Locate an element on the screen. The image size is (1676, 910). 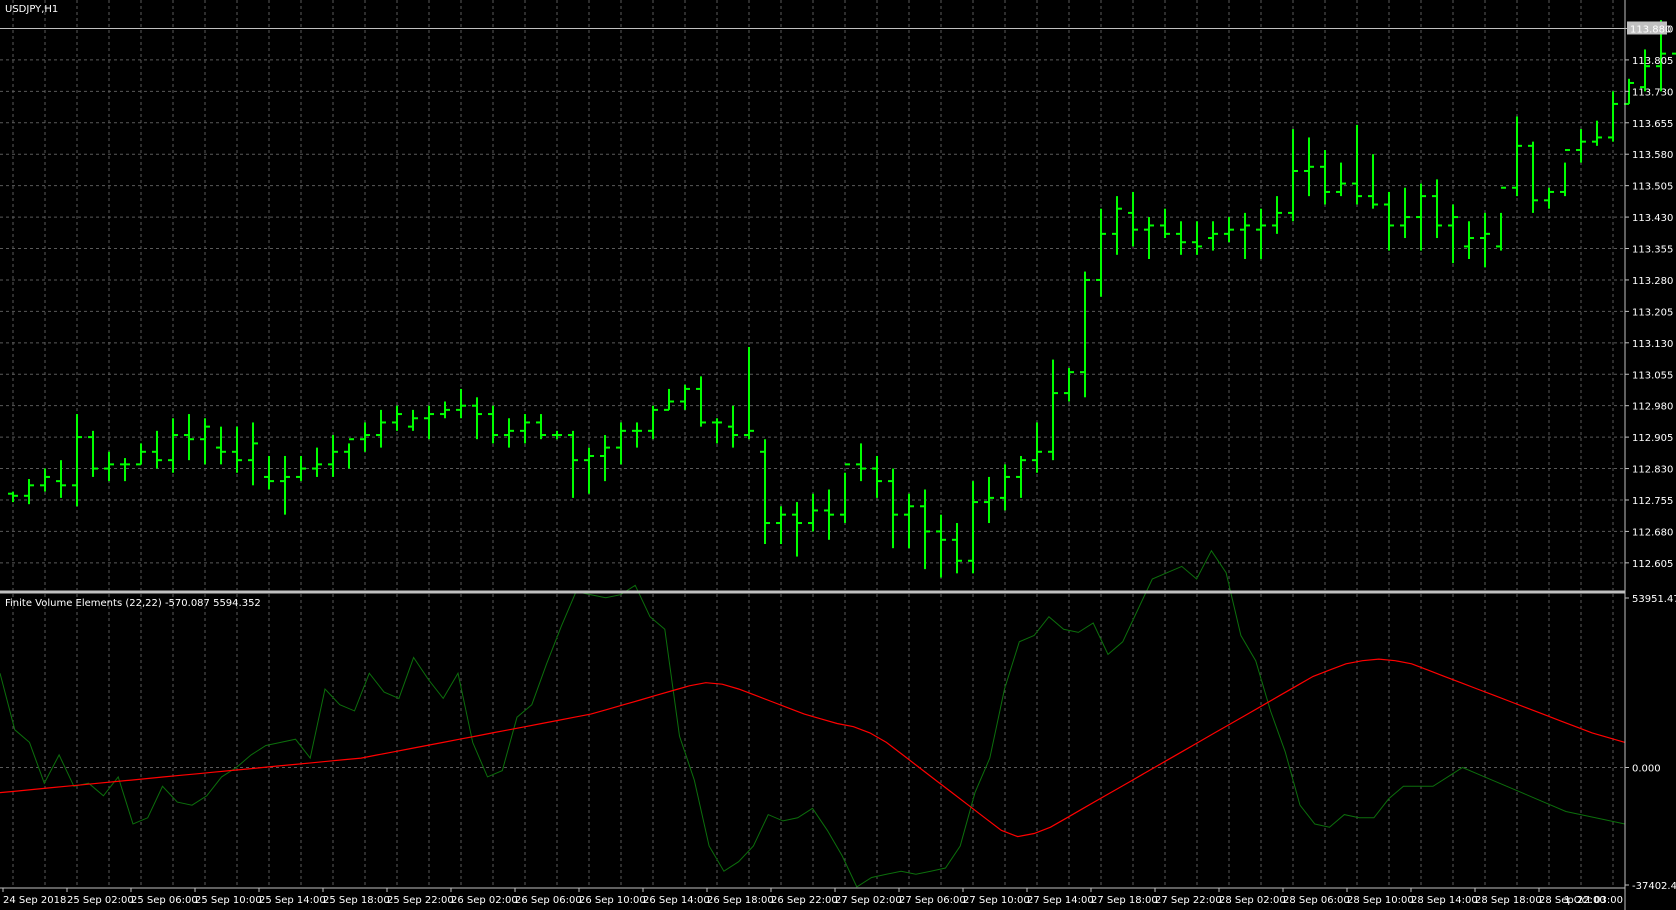
price-tick-label: 112.755 is located at coordinates (1652, 501).